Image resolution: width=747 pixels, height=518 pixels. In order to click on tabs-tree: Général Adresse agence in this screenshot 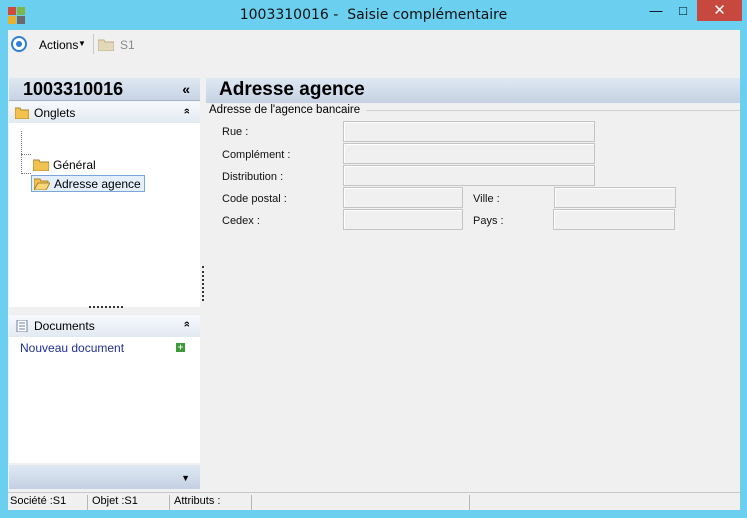, I will do `click(104, 215)`.